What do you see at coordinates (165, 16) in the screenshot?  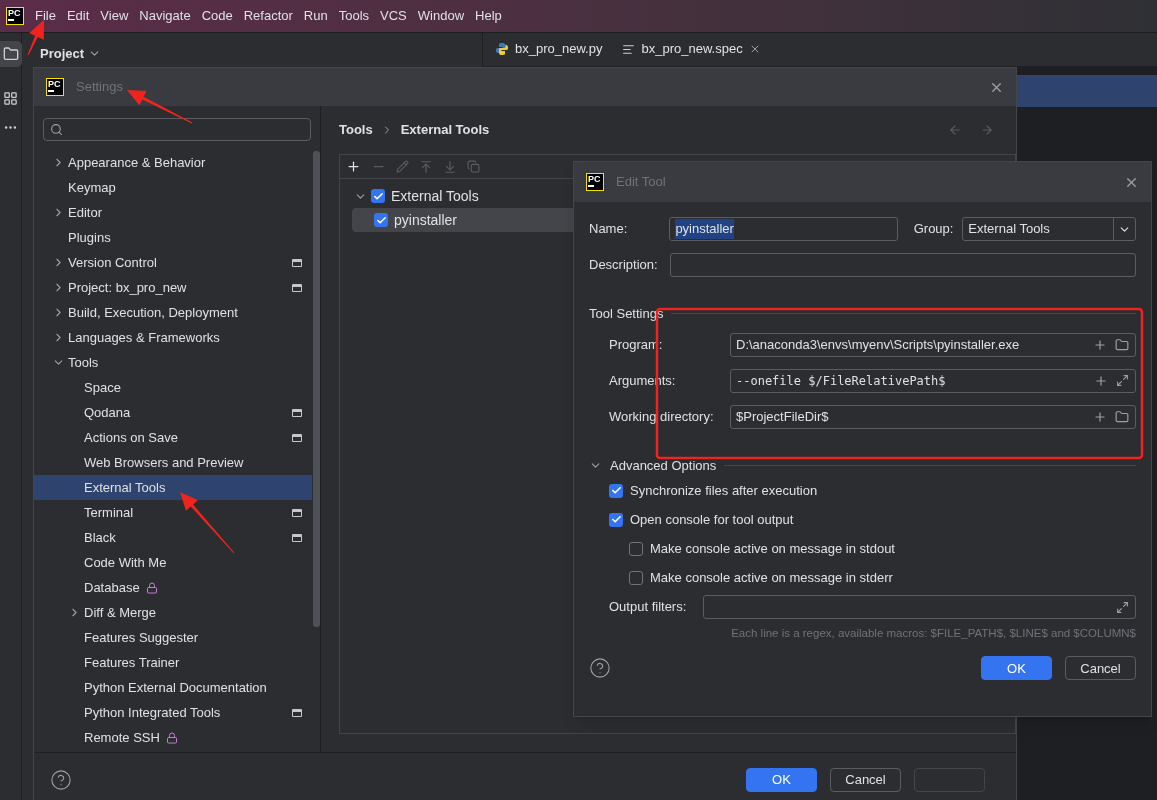 I see `menu-item: Navigate` at bounding box center [165, 16].